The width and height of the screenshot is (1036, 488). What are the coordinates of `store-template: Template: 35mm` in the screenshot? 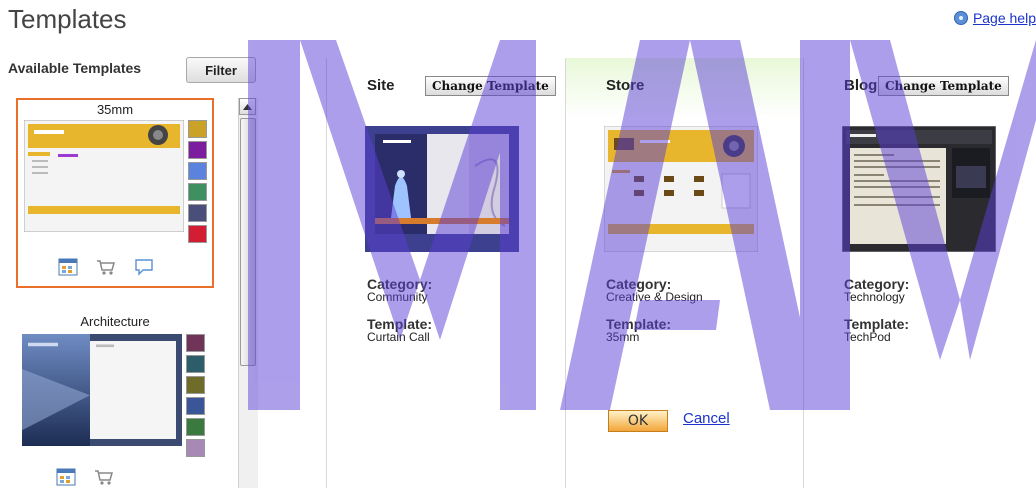 It's located at (638, 330).